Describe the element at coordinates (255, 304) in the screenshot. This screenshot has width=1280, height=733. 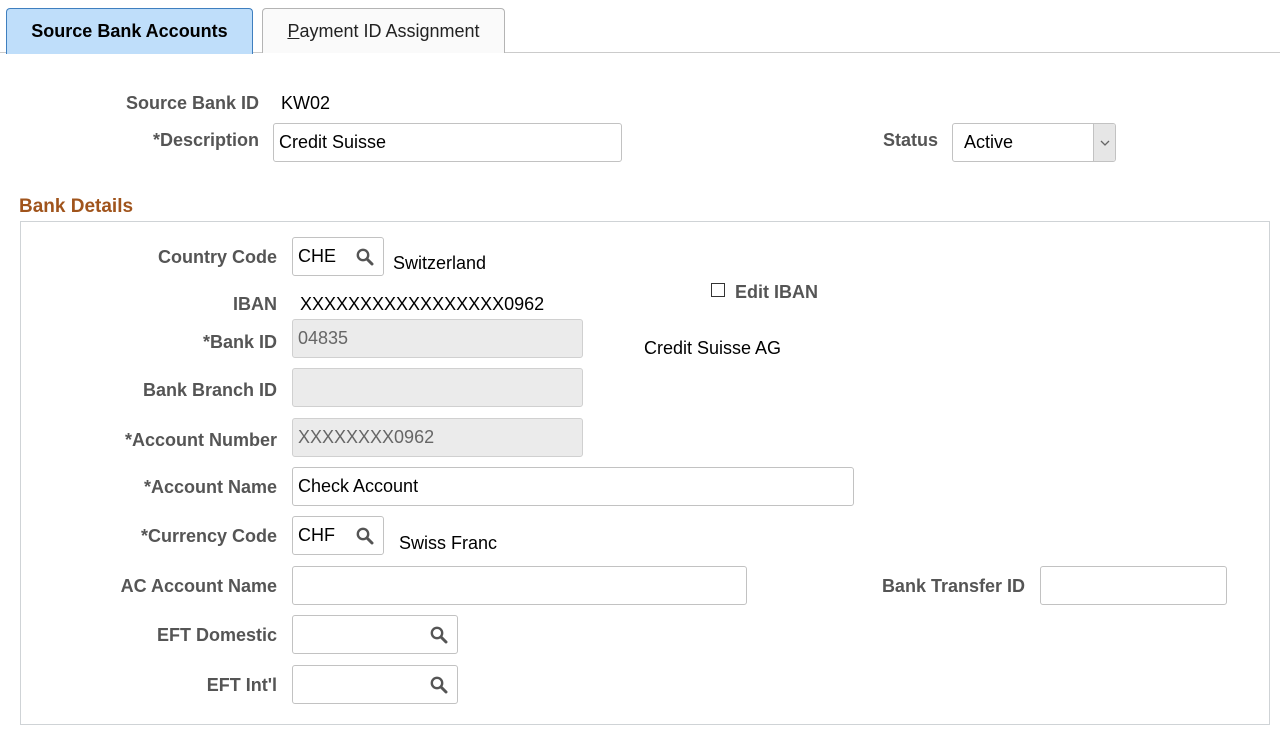
I see `iban-label: IBAN` at that location.